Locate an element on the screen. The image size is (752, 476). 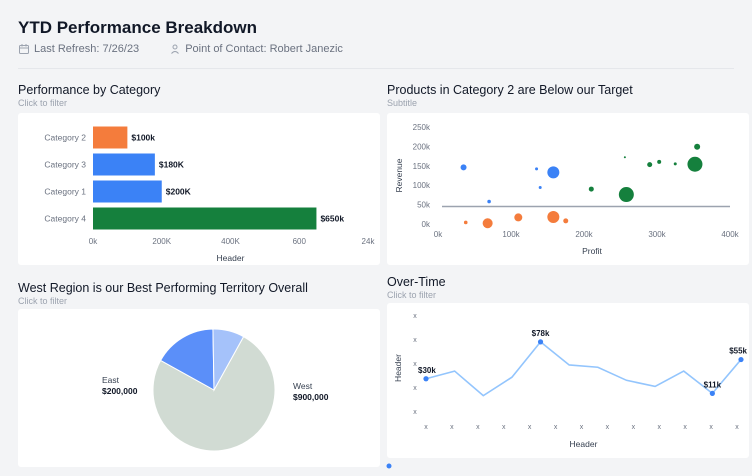
bar-x-tick: 400K is located at coordinates (230, 241).